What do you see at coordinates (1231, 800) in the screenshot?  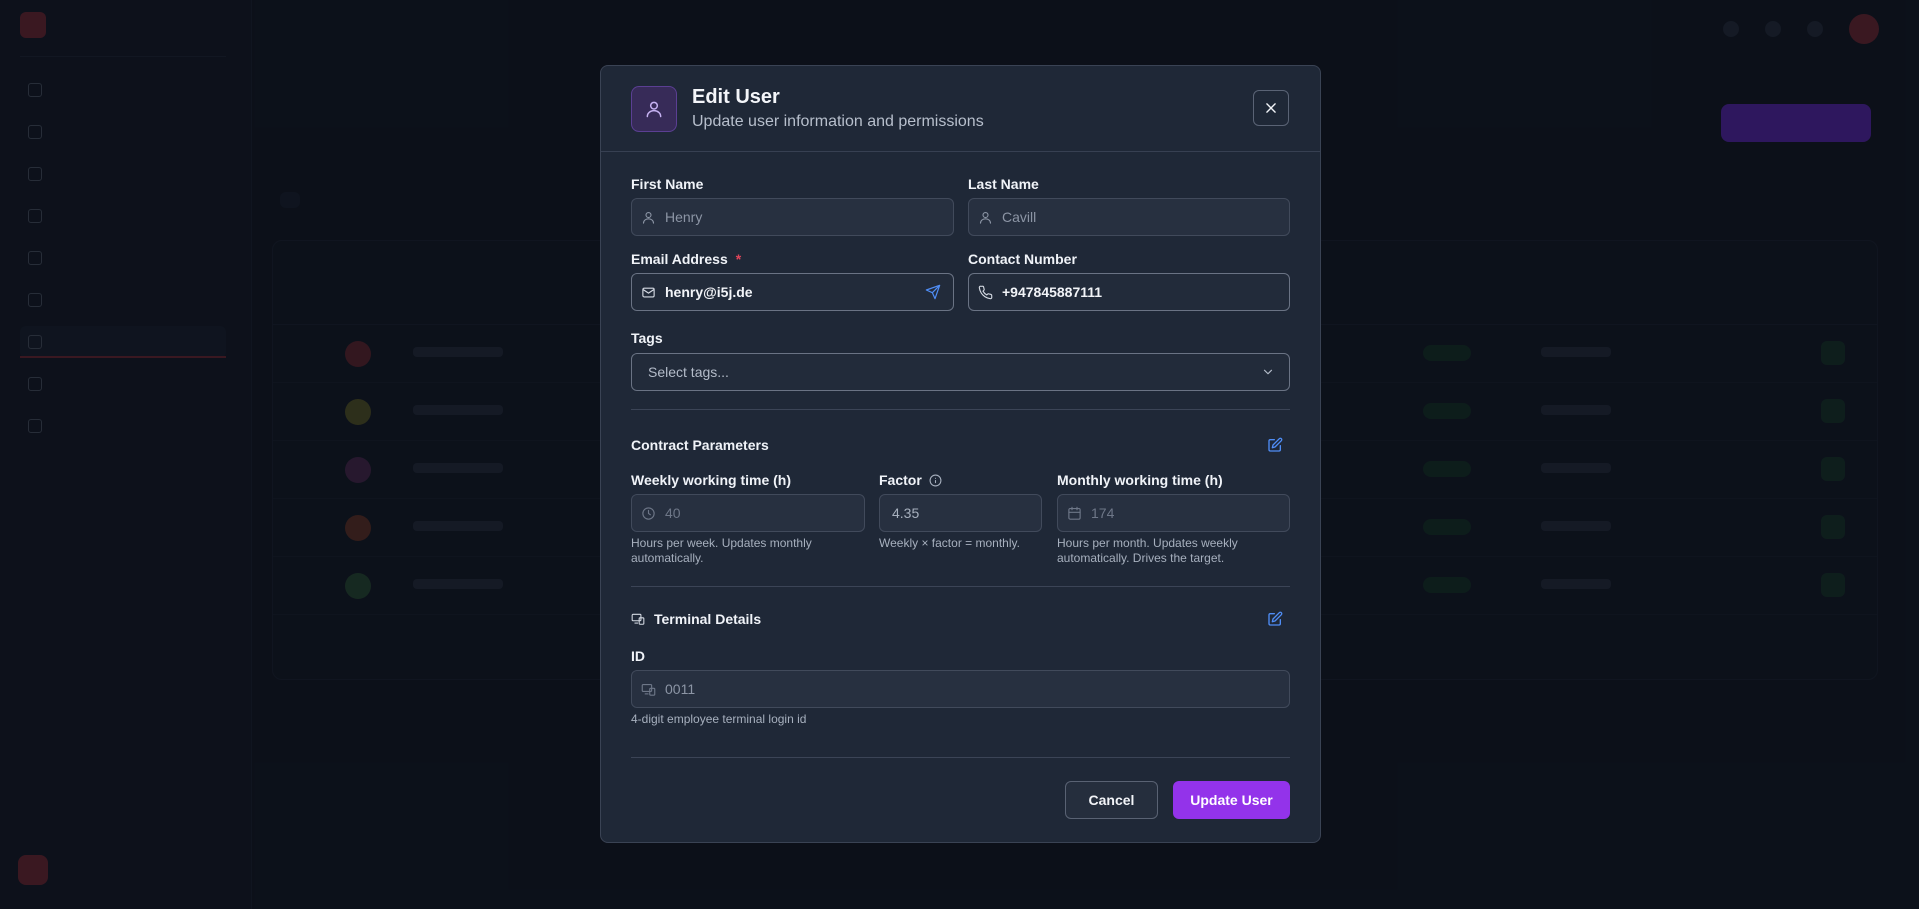 I see `update-user-button: Update User` at bounding box center [1231, 800].